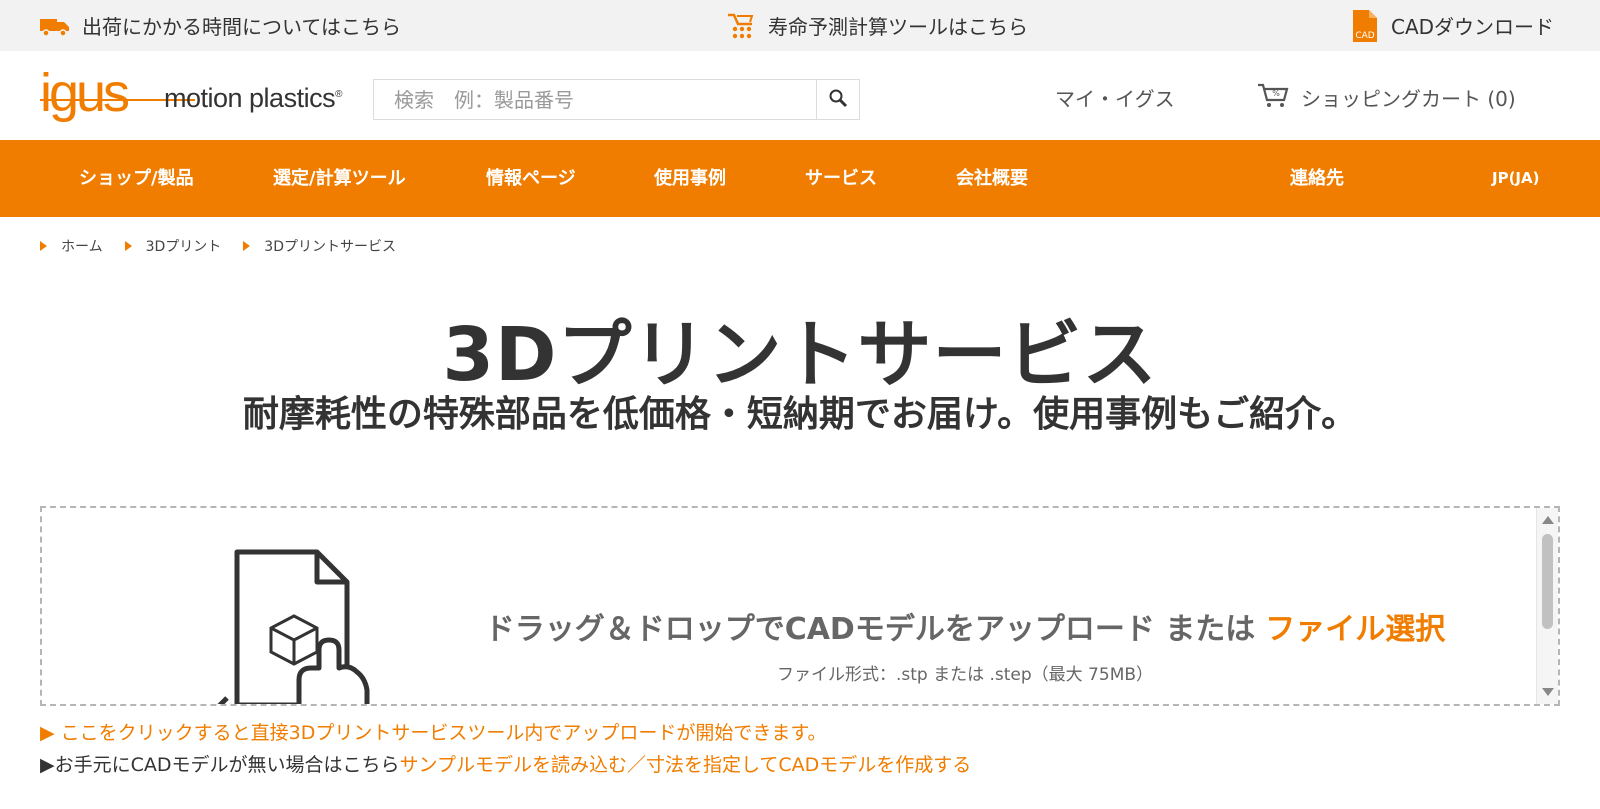 Image resolution: width=1600 pixels, height=809 pixels. I want to click on logo-brand: igus, so click(85, 93).